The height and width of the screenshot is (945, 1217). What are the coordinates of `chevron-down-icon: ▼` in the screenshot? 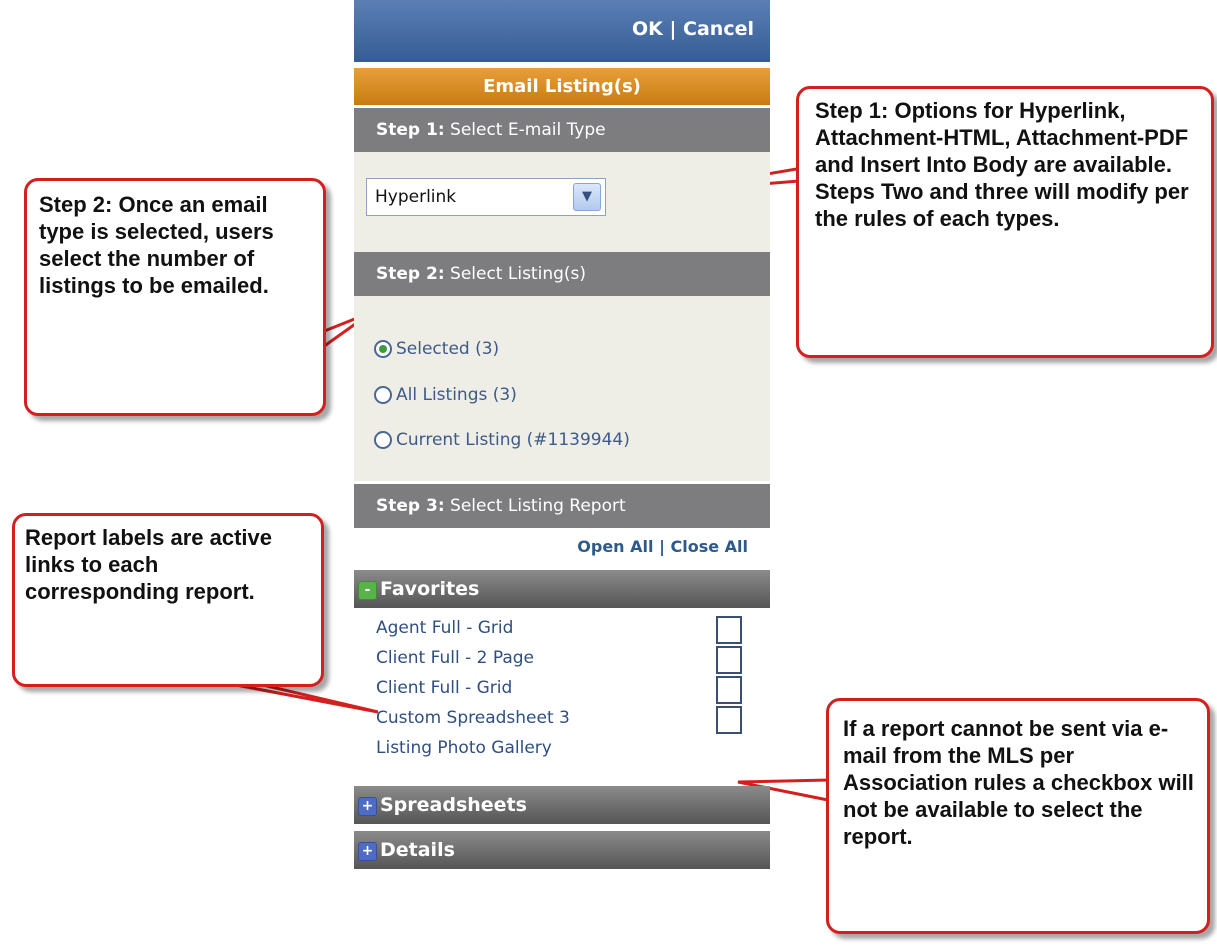 It's located at (587, 197).